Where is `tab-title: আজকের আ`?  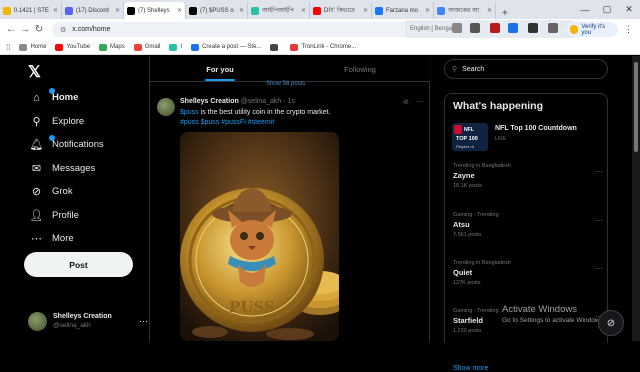 tab-title: আজকের আ is located at coordinates (463, 11).